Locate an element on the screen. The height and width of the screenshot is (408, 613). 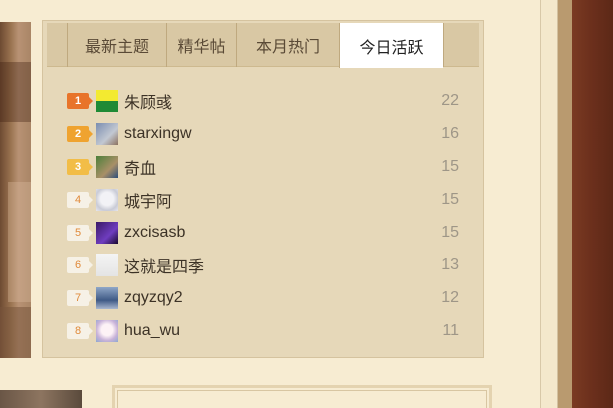
tab-bar: 最新主题 精华帖 本月热门 今日活跃 is located at coordinates (263, 45).